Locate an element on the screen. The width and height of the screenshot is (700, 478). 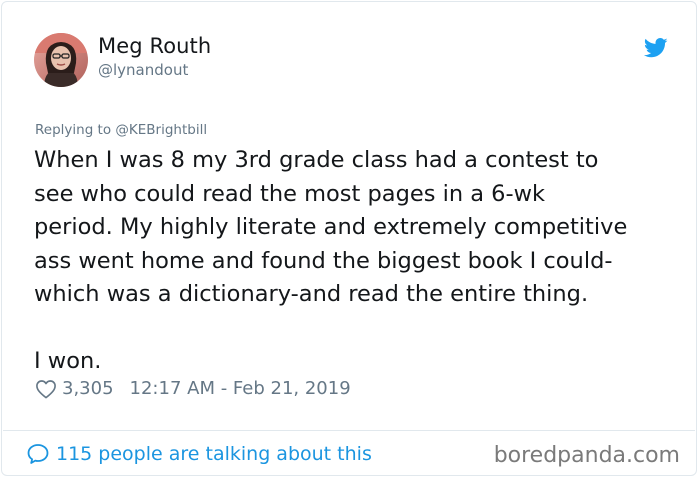
replying-to: Replying to @KEBrightbill is located at coordinates (121, 130).